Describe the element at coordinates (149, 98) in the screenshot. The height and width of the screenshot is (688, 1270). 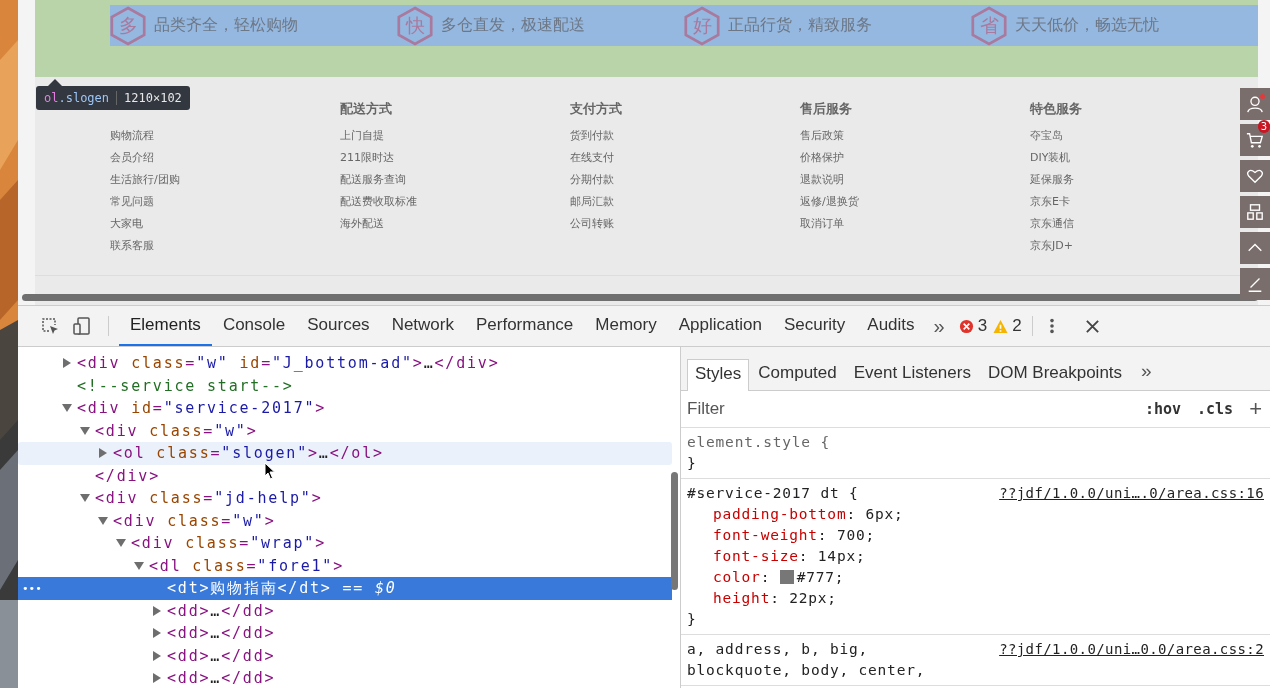
I see `tooltip-size: 1210×102` at that location.